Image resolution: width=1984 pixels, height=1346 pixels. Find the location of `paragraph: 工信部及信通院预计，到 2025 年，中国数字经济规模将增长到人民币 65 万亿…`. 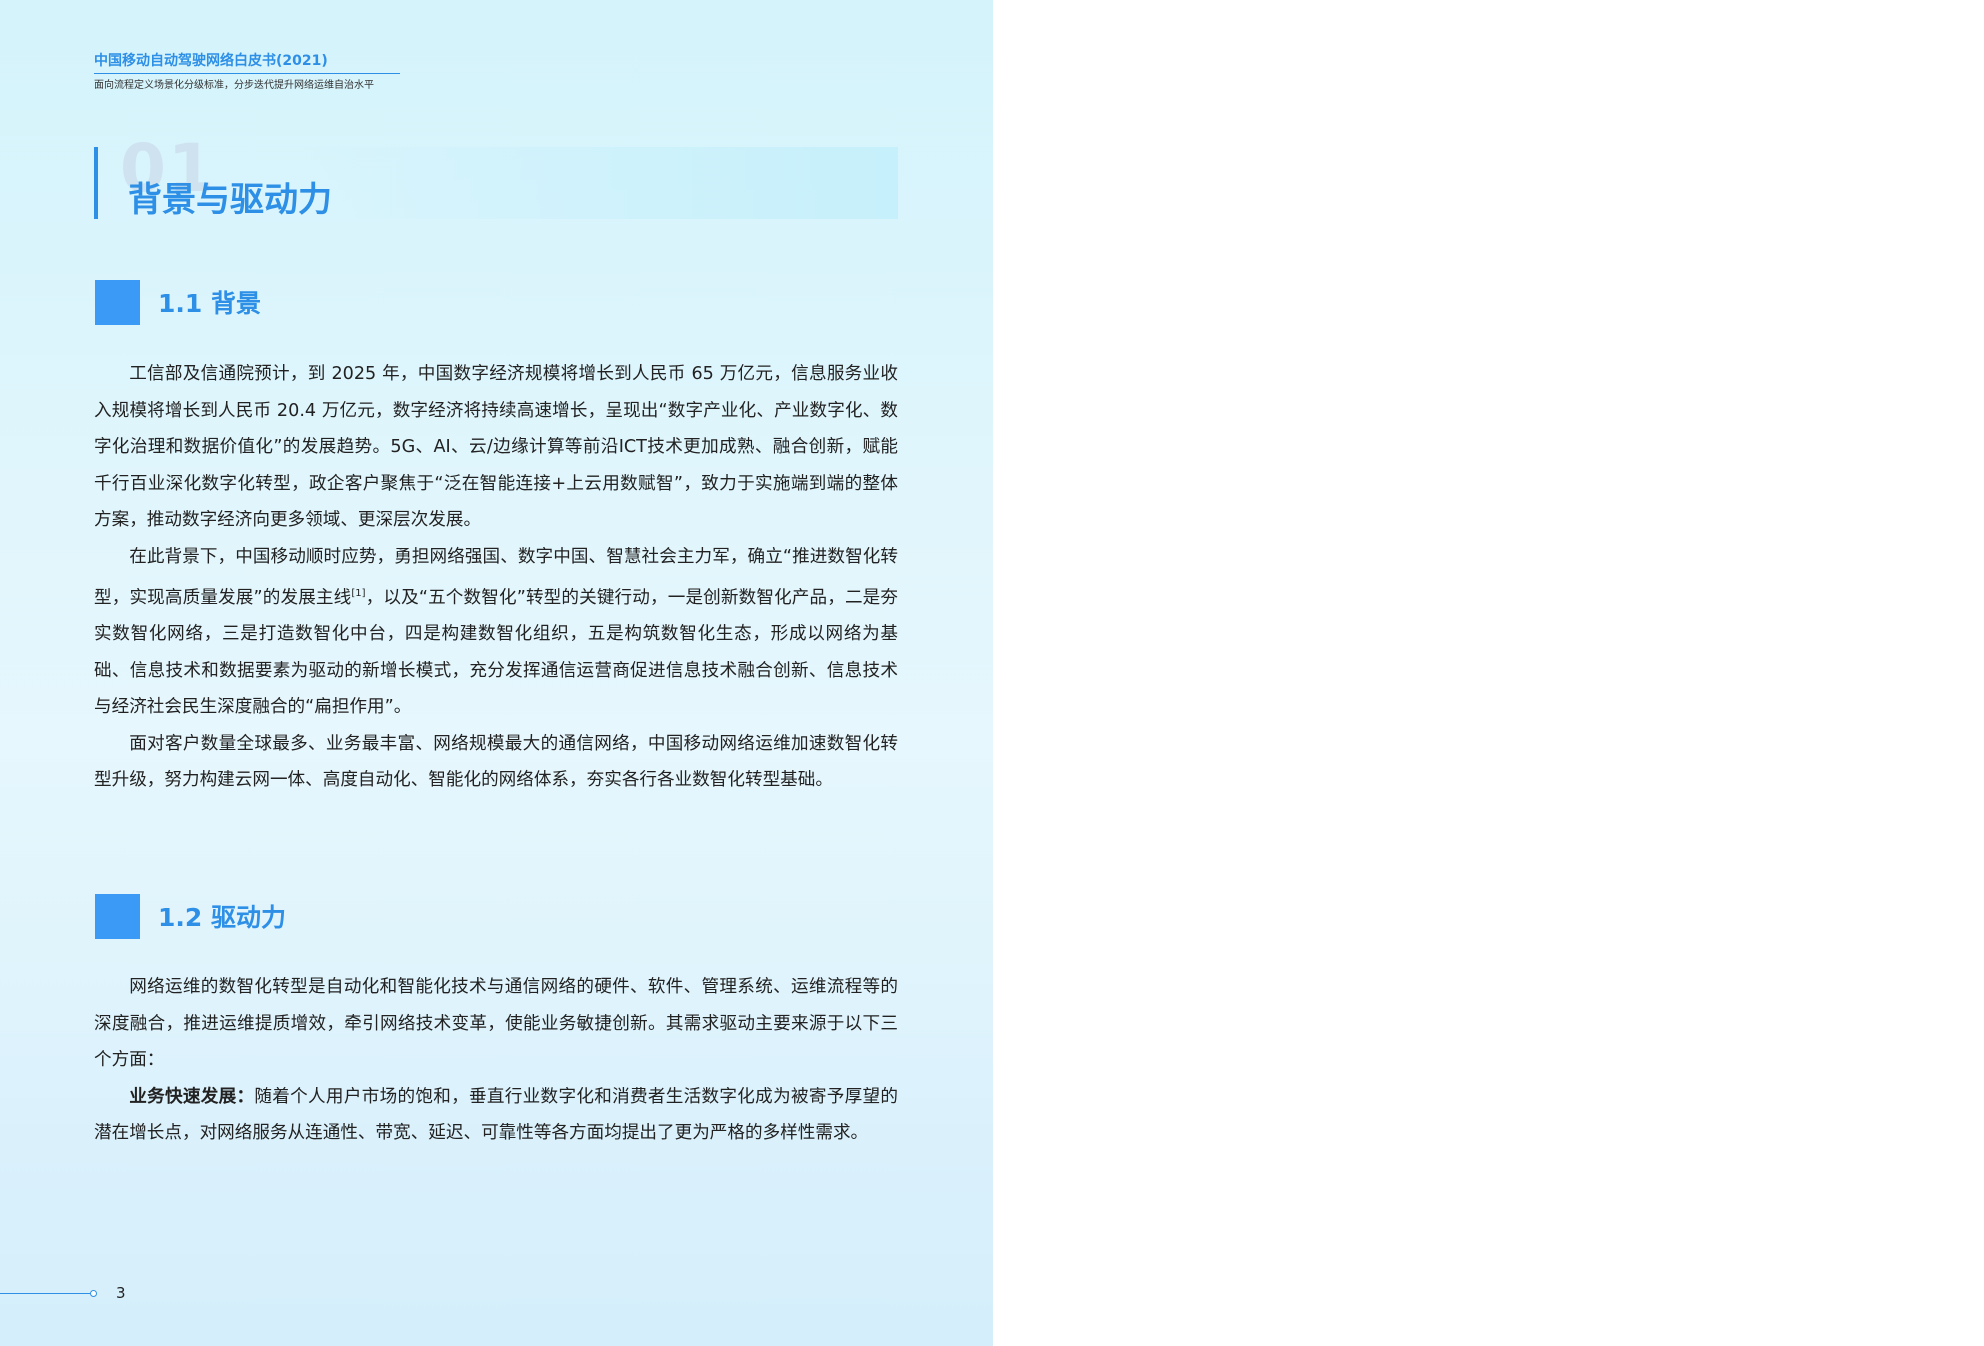

paragraph: 工信部及信通院预计，到 2025 年，中国数字经济规模将增长到人民币 65 万亿… is located at coordinates (496, 447).